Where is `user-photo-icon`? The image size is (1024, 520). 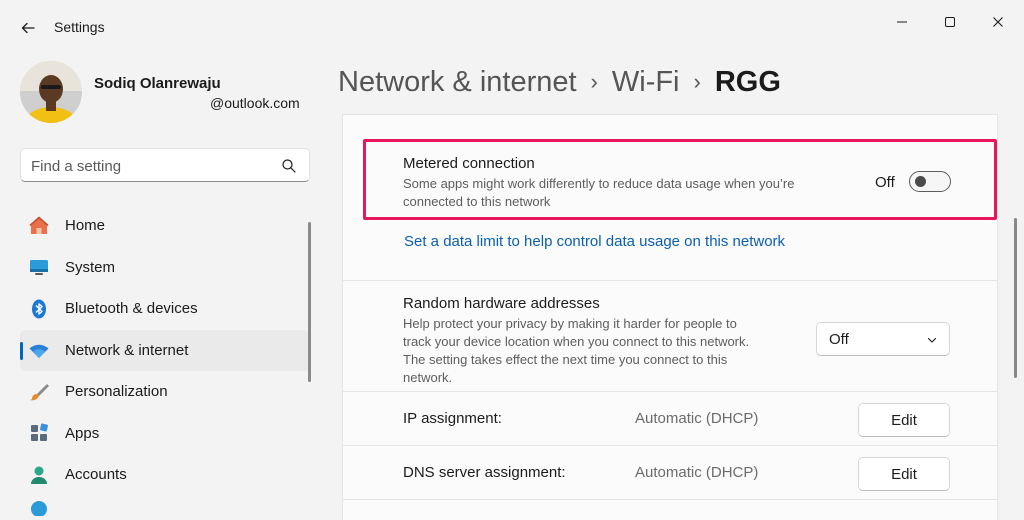
user-photo-icon is located at coordinates (51, 92).